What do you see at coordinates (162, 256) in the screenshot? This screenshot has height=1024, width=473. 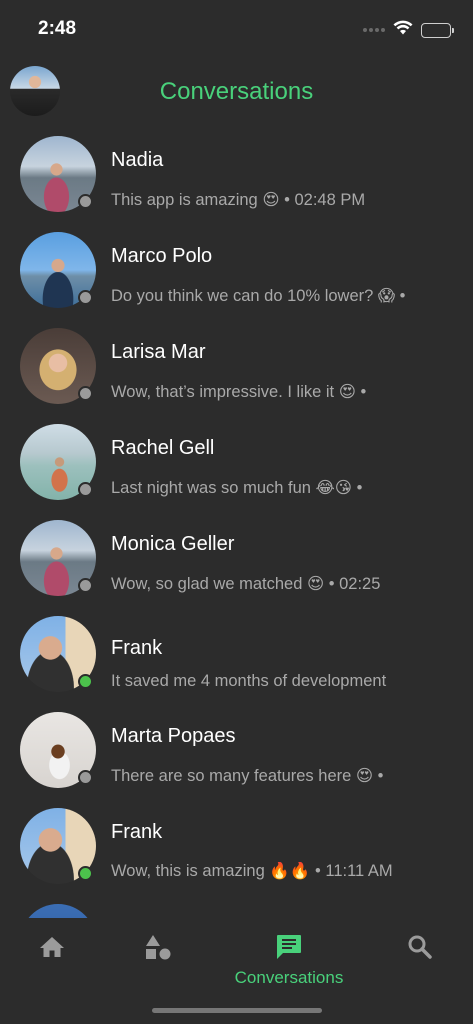 I see `contact-name: Marco Polo` at bounding box center [162, 256].